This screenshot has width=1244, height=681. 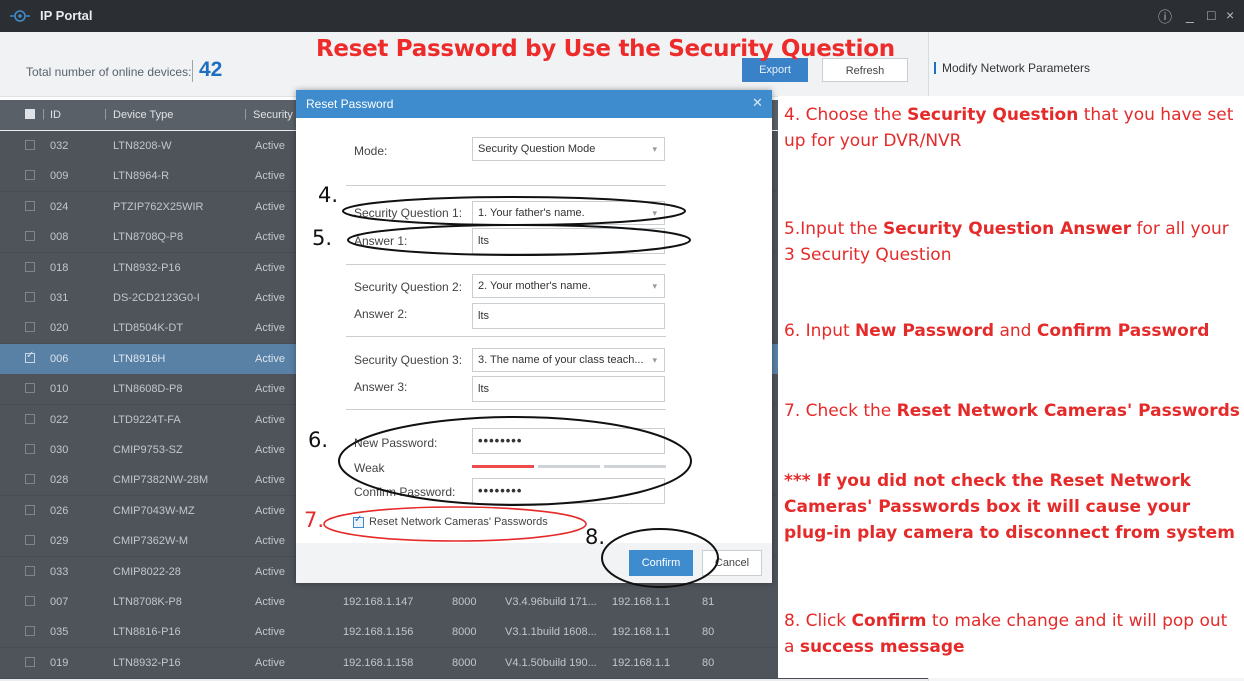 I want to click on step-5-ellipse, so click(x=519, y=240).